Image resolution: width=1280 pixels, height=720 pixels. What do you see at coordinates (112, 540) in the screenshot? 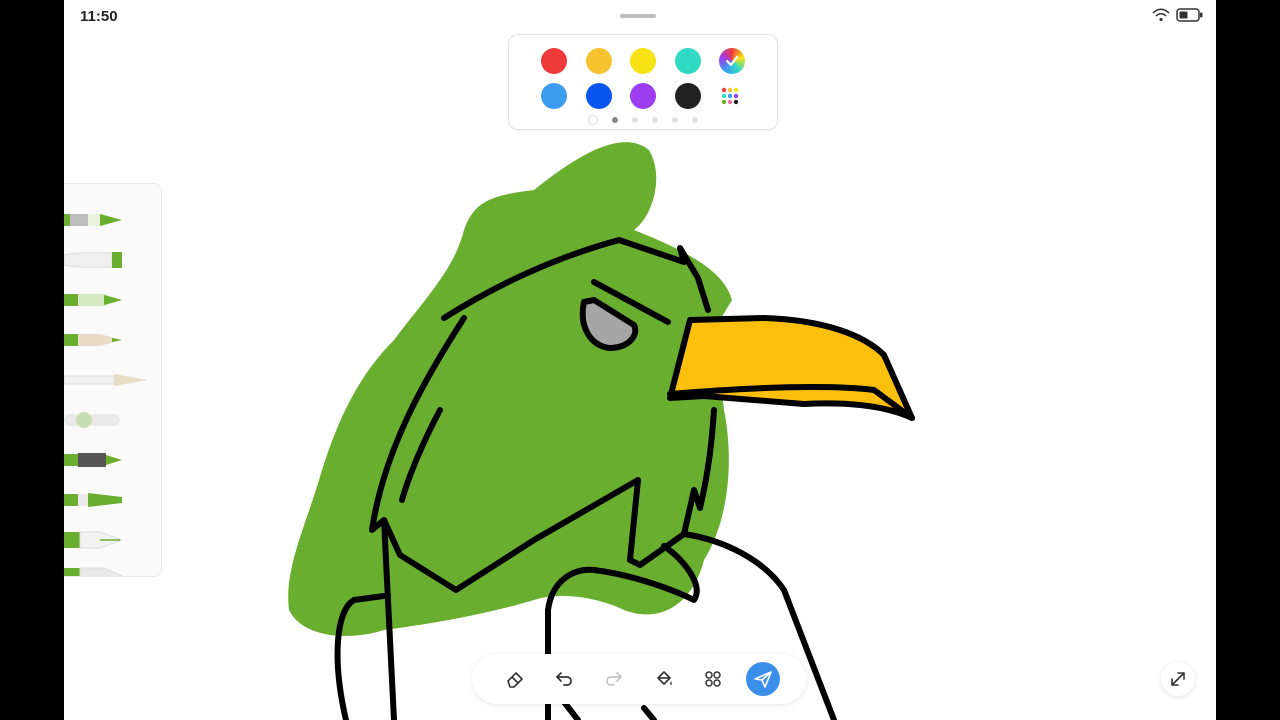
I see `fountain-pen-tool` at bounding box center [112, 540].